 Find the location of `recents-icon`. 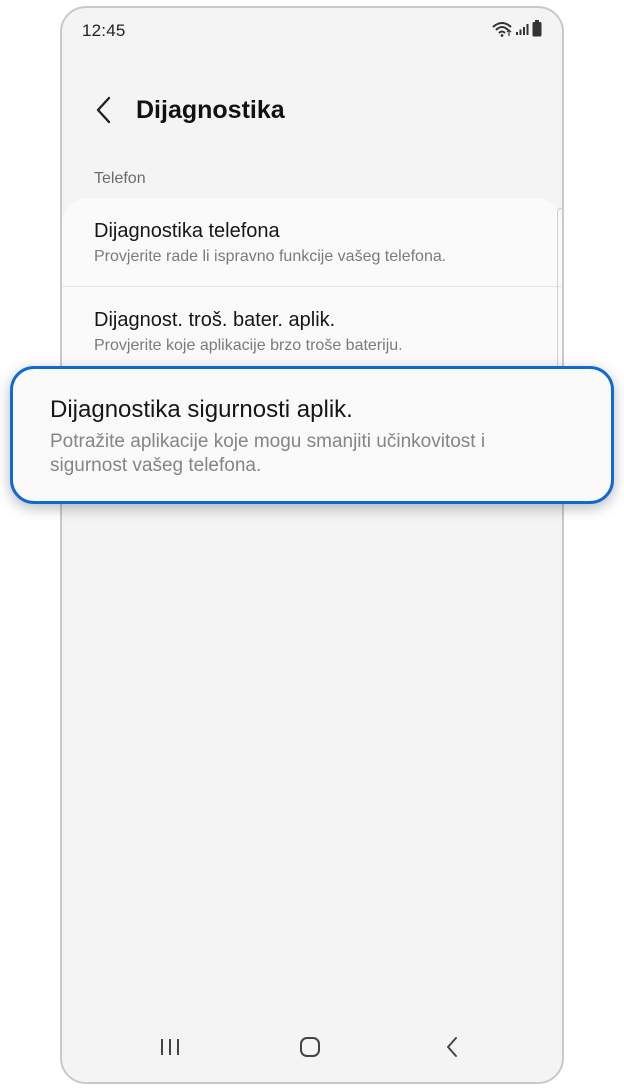

recents-icon is located at coordinates (170, 1049).